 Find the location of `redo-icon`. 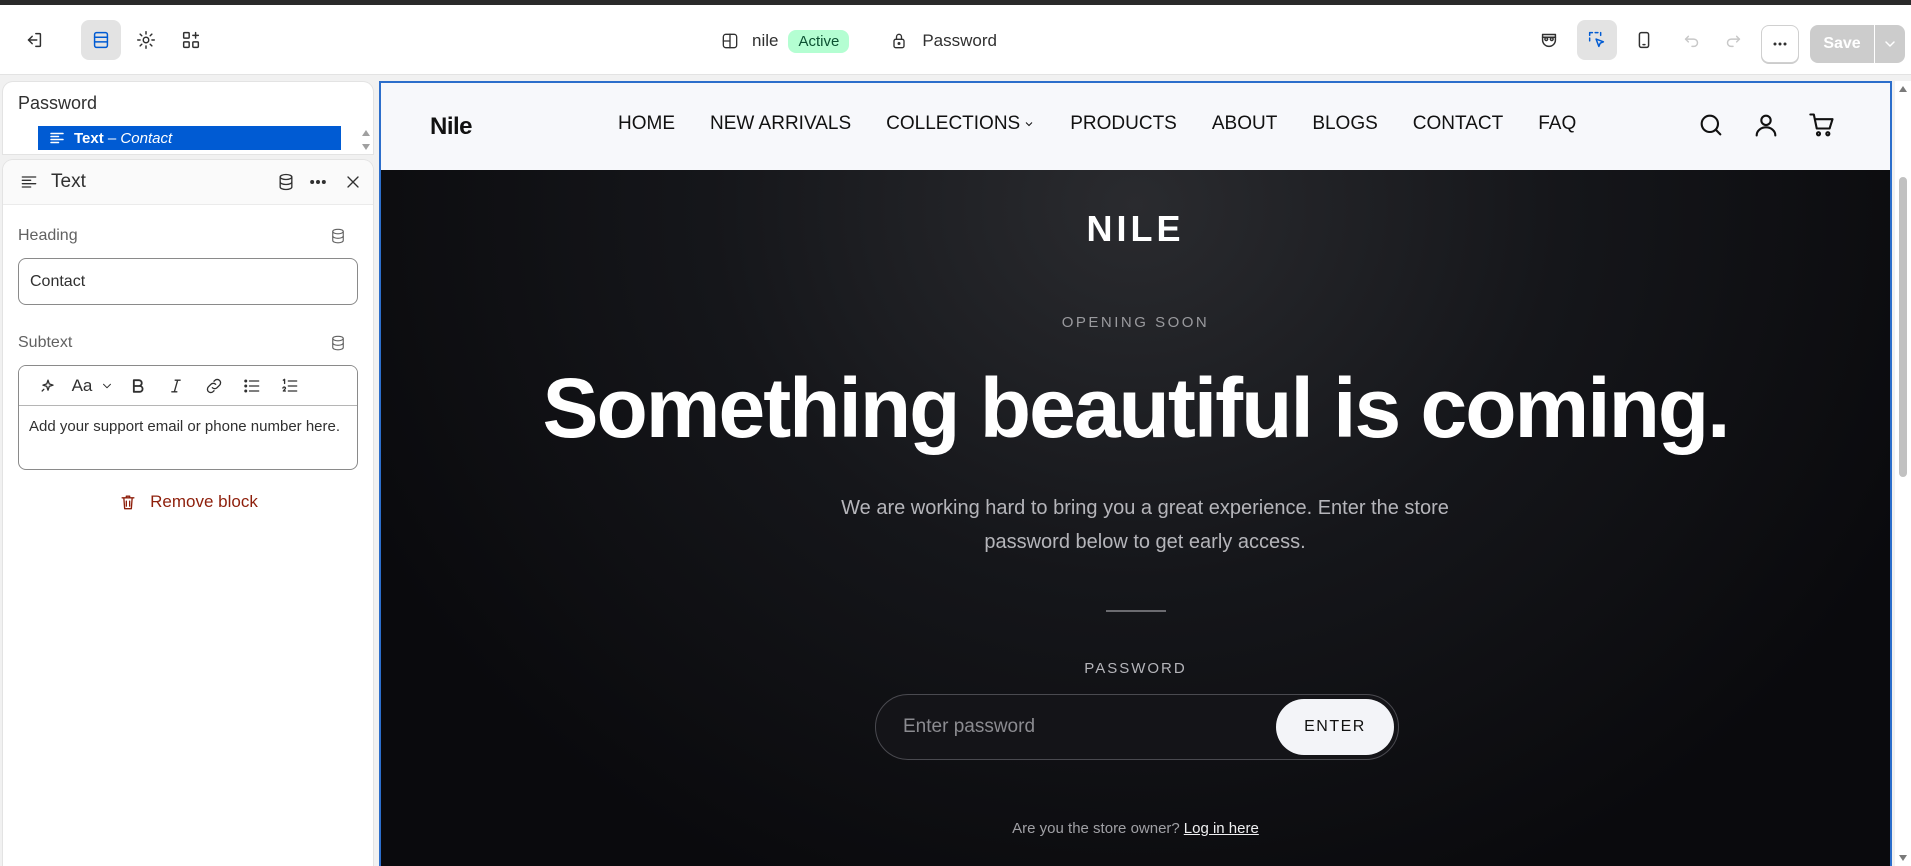

redo-icon is located at coordinates (1733, 41).